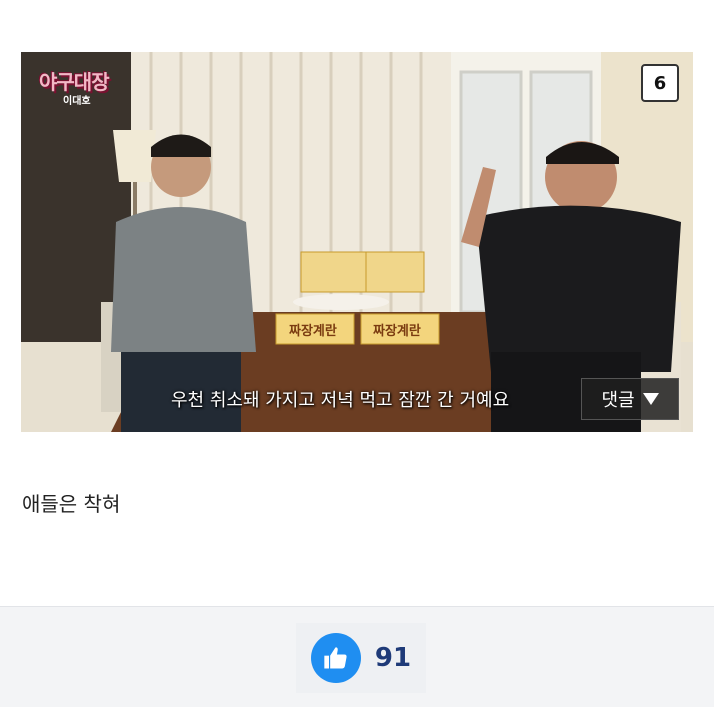  I want to click on comments-button-label: 댓글, so click(618, 400).